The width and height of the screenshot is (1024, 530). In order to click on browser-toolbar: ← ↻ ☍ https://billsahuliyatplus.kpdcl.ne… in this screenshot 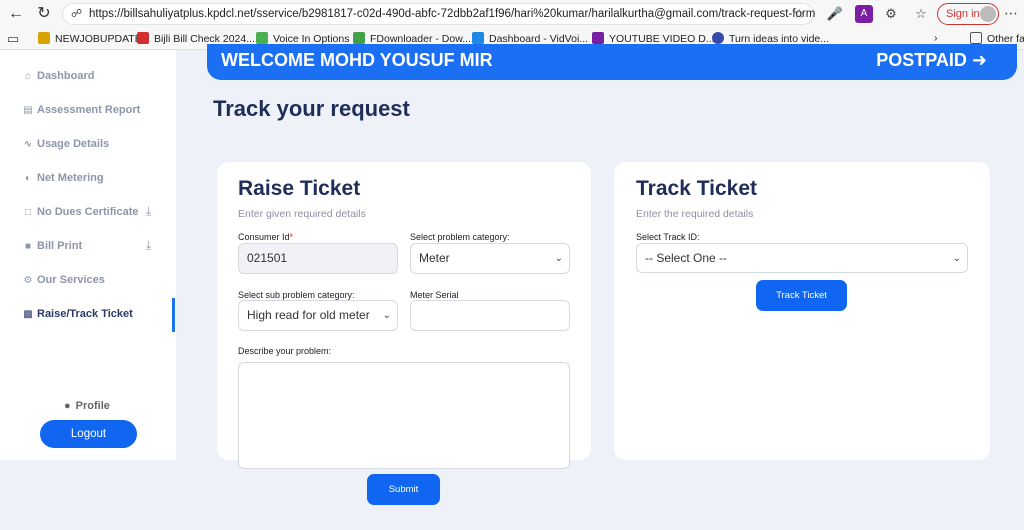, I will do `click(512, 14)`.